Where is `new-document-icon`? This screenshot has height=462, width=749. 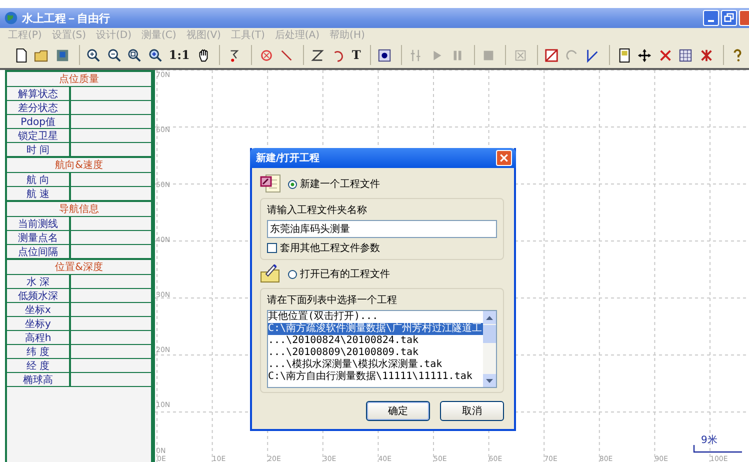
new-document-icon is located at coordinates (21, 55).